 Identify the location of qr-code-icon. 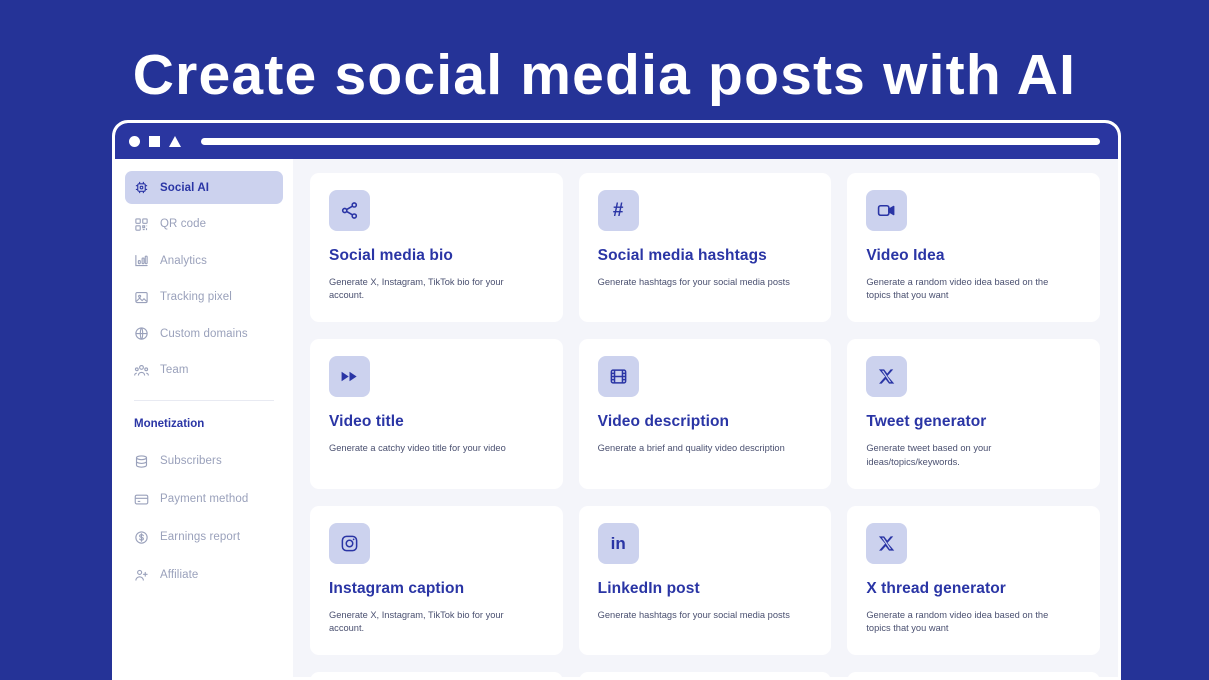
(141, 224).